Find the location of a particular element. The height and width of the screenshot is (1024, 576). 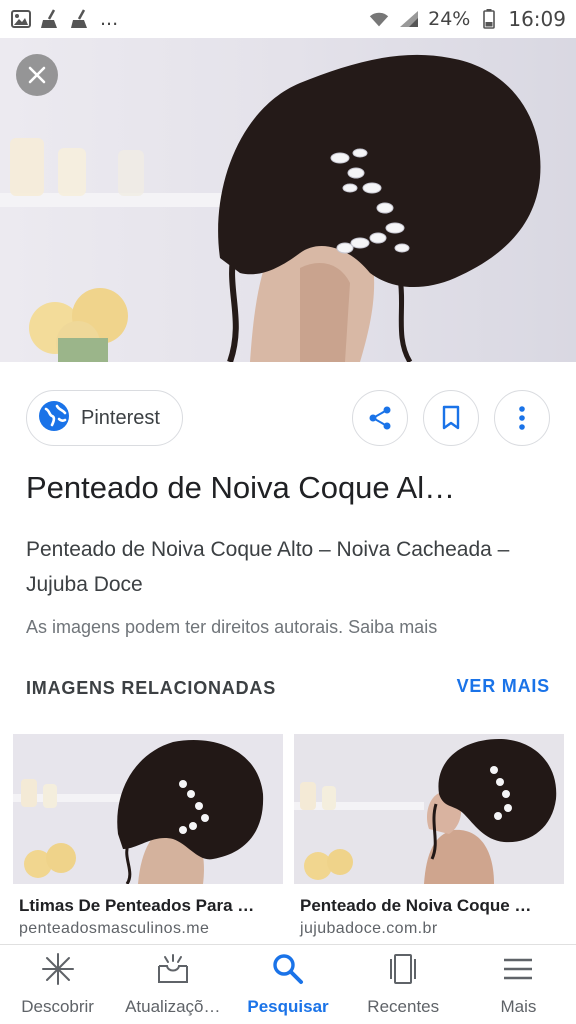

close-button is located at coordinates (37, 75).